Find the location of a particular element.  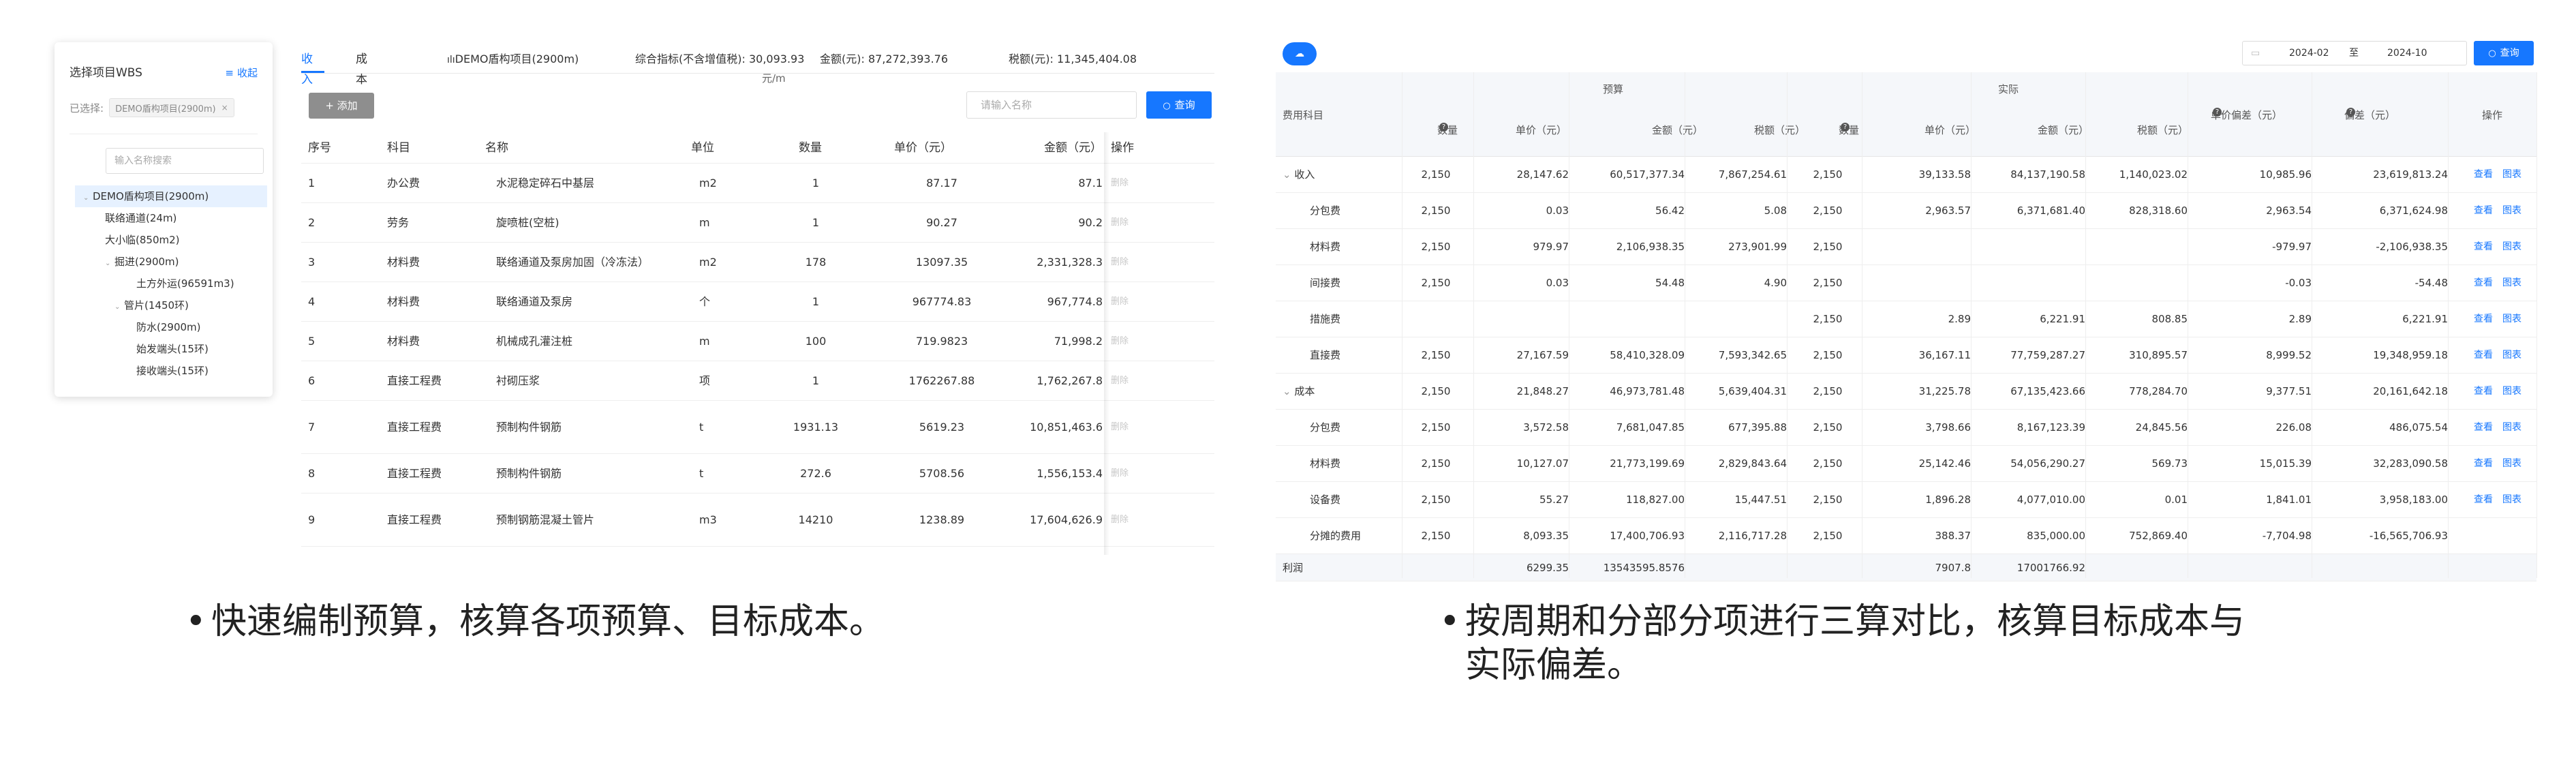

cell-a-tax: 569.73 is located at coordinates (2169, 463).